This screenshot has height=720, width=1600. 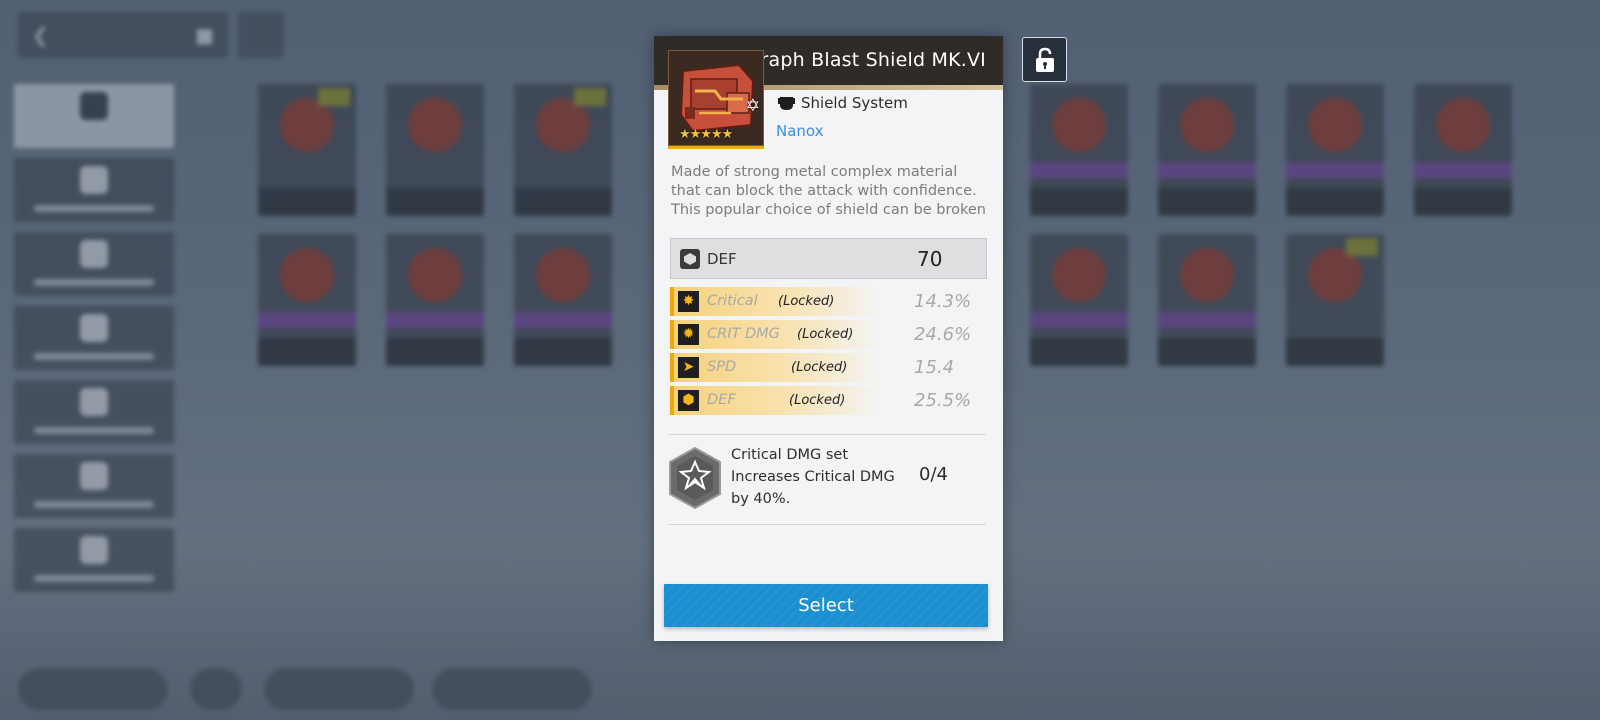 What do you see at coordinates (732, 301) in the screenshot?
I see `sub-stat-label: Critical` at bounding box center [732, 301].